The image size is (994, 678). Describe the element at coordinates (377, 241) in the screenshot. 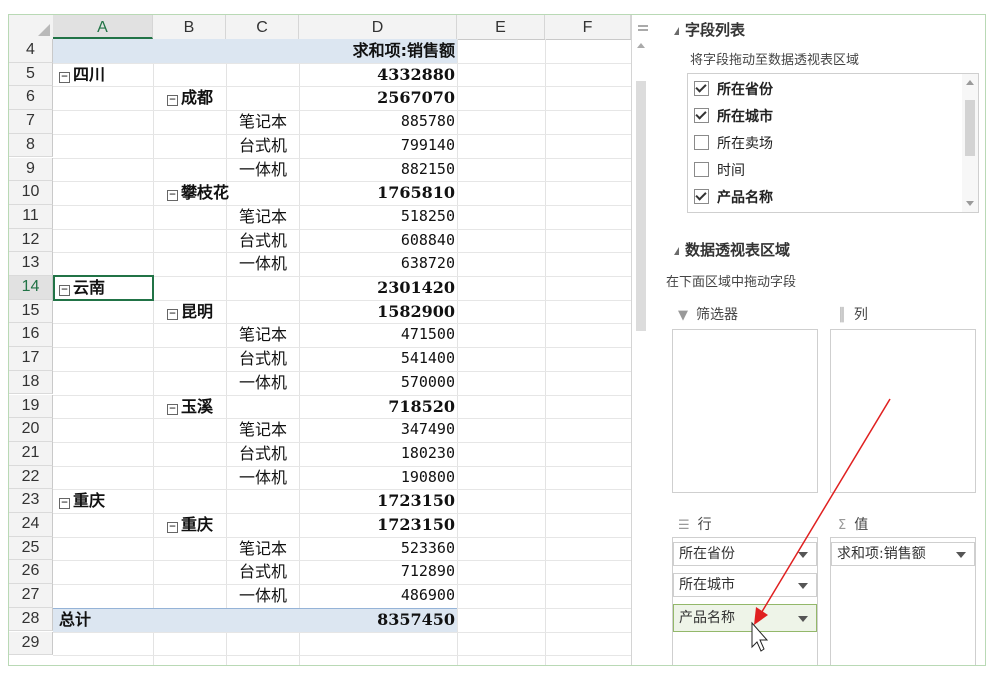

I see `sales-value-cell: 608840` at that location.